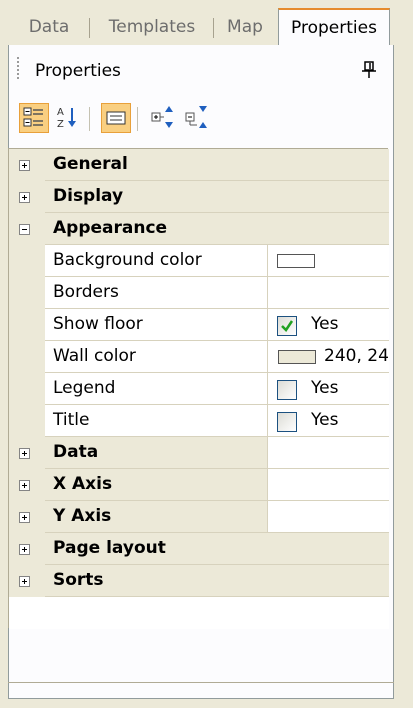  I want to click on property-row-show-floor: Show floor Yes, so click(199, 325).